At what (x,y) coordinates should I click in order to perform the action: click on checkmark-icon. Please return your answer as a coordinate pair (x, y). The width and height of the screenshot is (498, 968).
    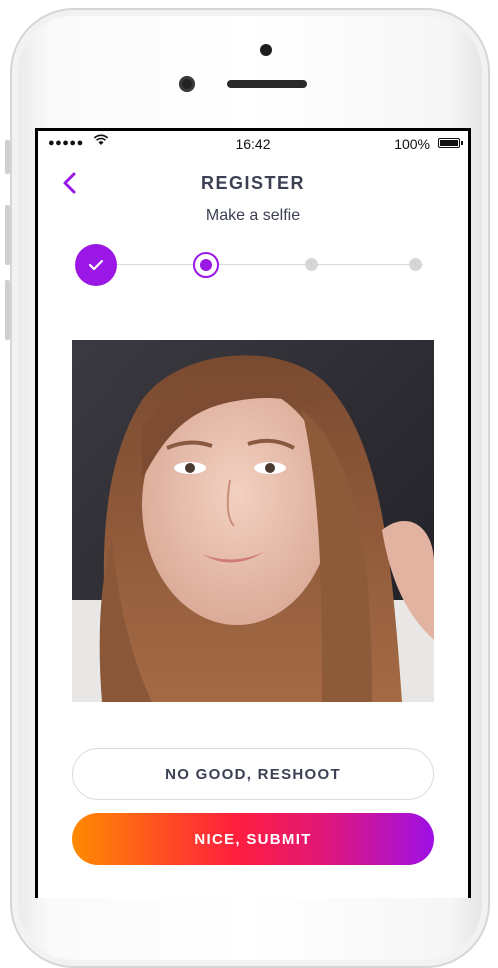
    Looking at the image, I should click on (96, 265).